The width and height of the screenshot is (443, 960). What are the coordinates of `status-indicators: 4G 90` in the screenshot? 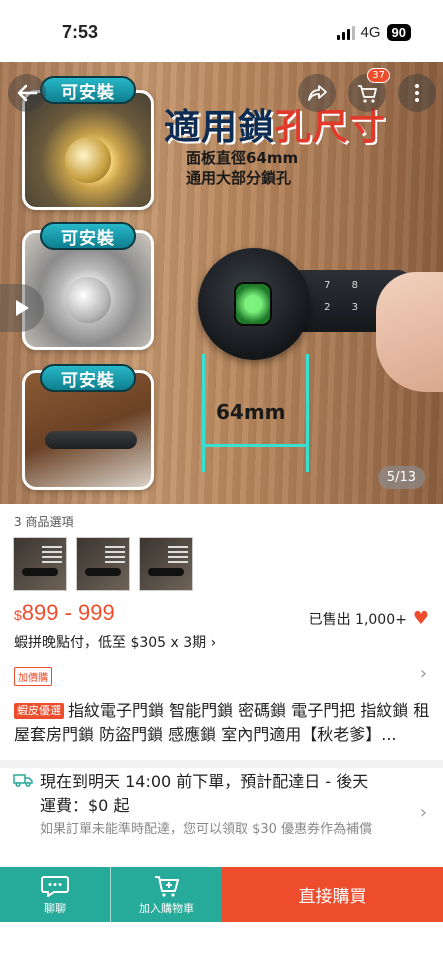 It's located at (373, 32).